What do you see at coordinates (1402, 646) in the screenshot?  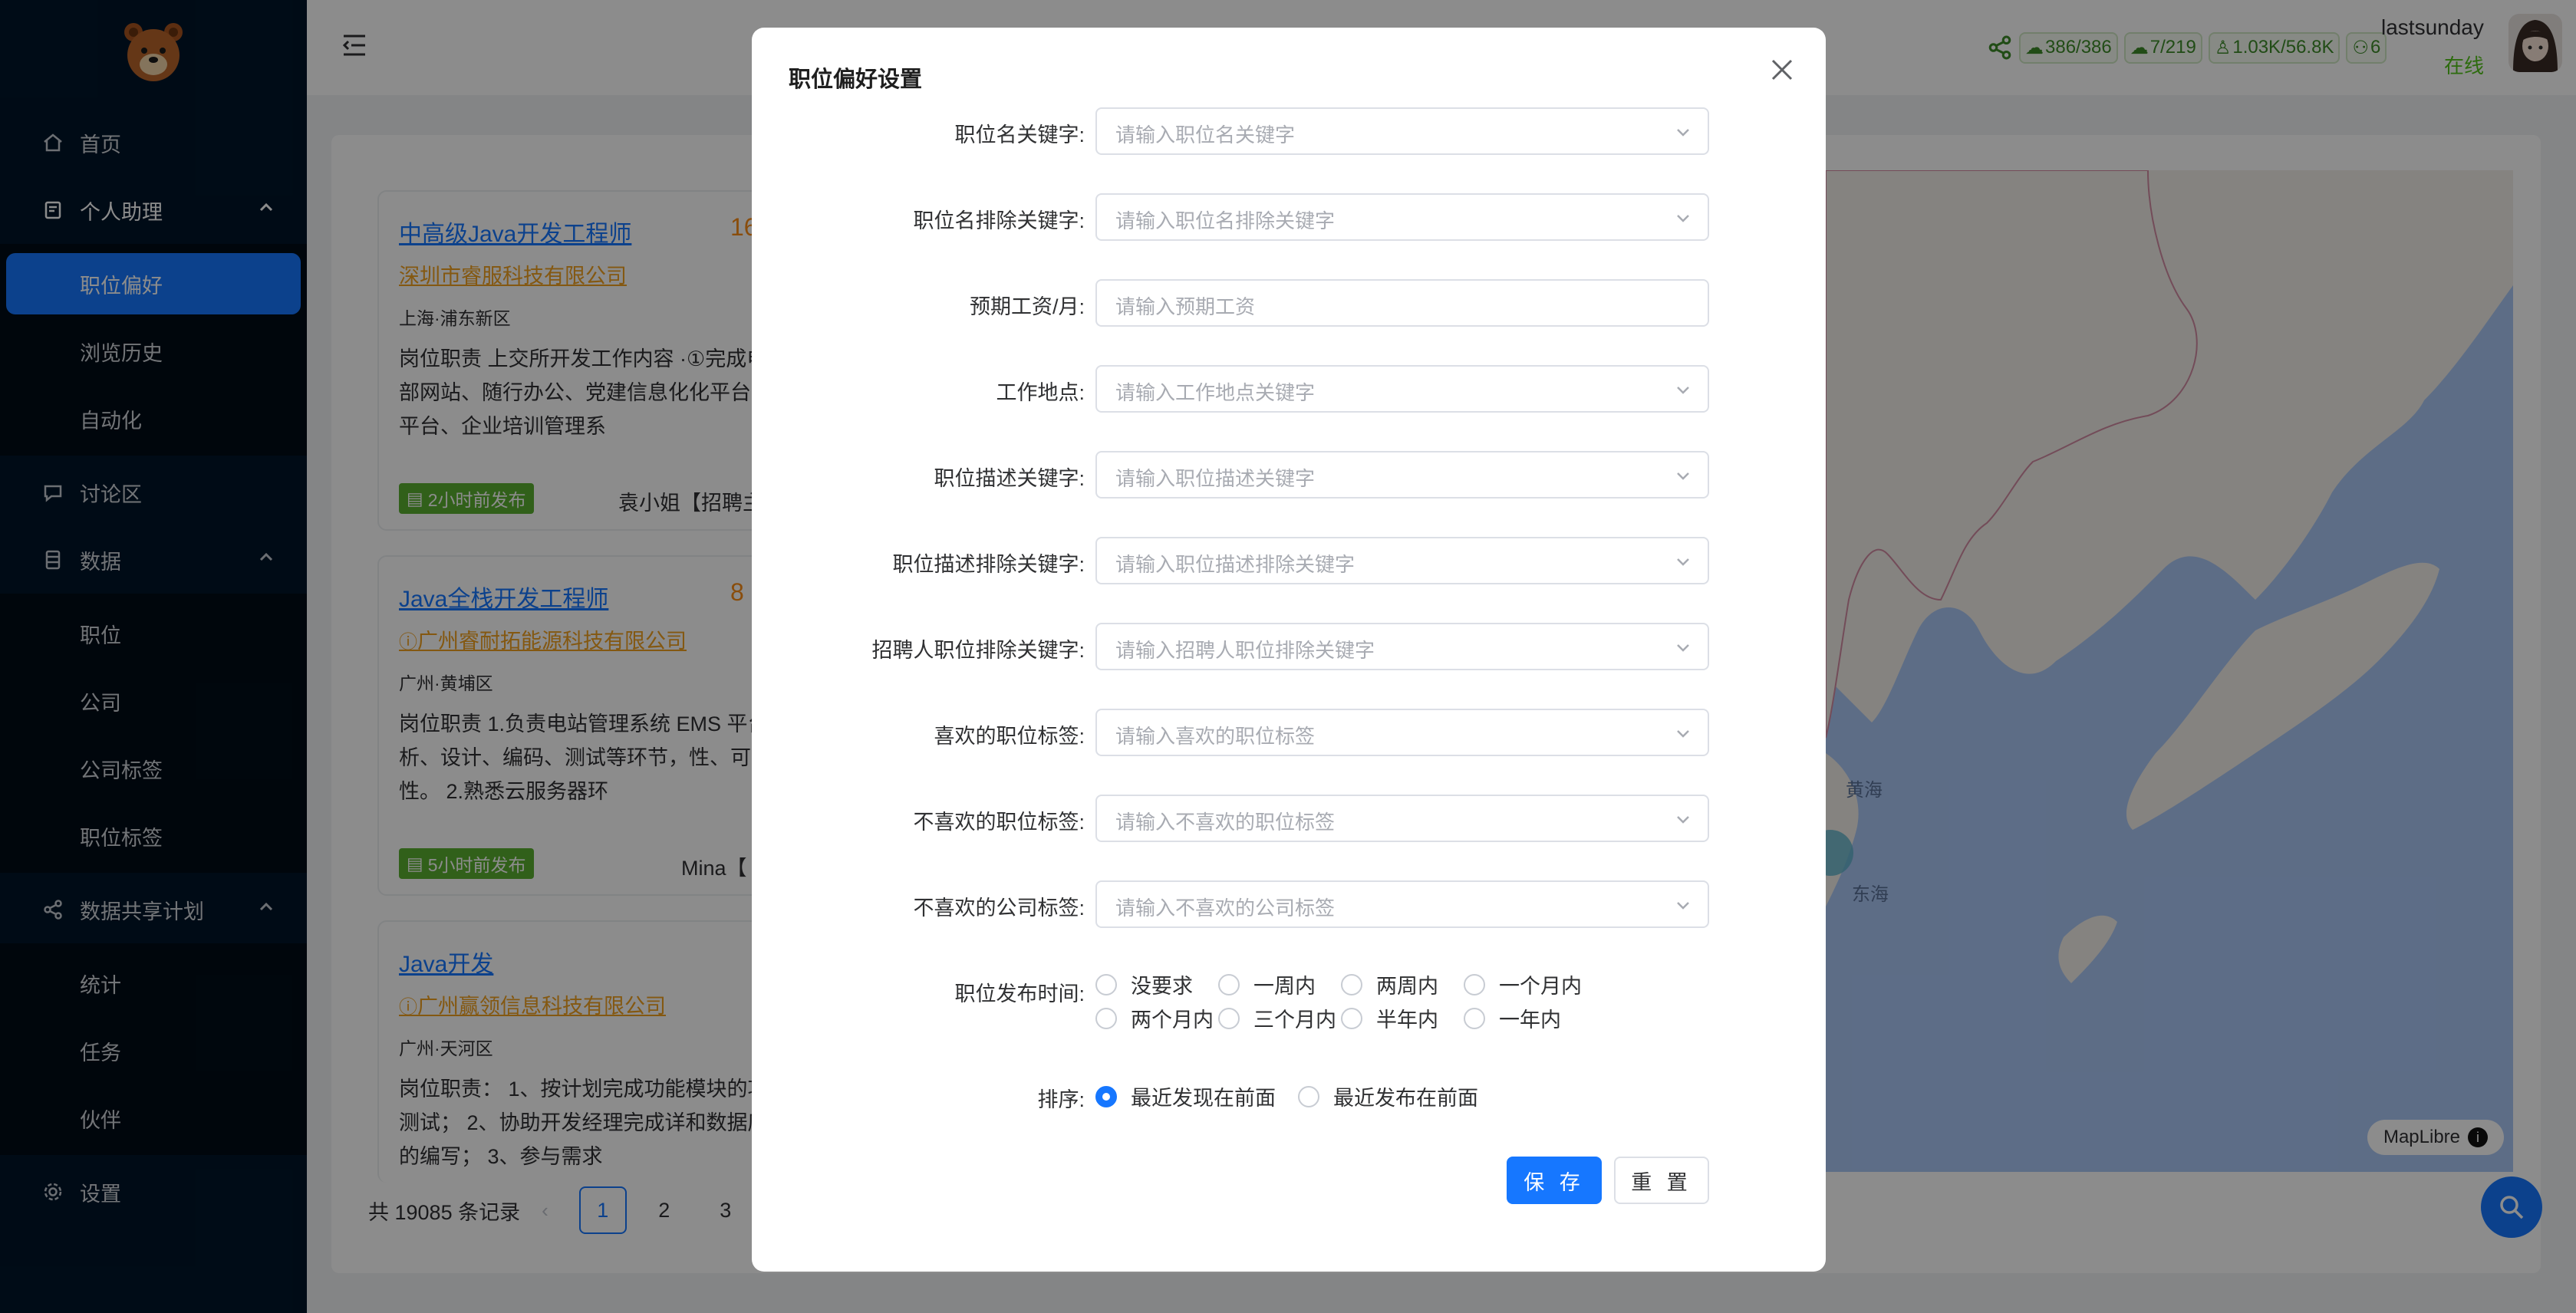 I see `keyword-select: 请输入招聘人职位排除关键字` at bounding box center [1402, 646].